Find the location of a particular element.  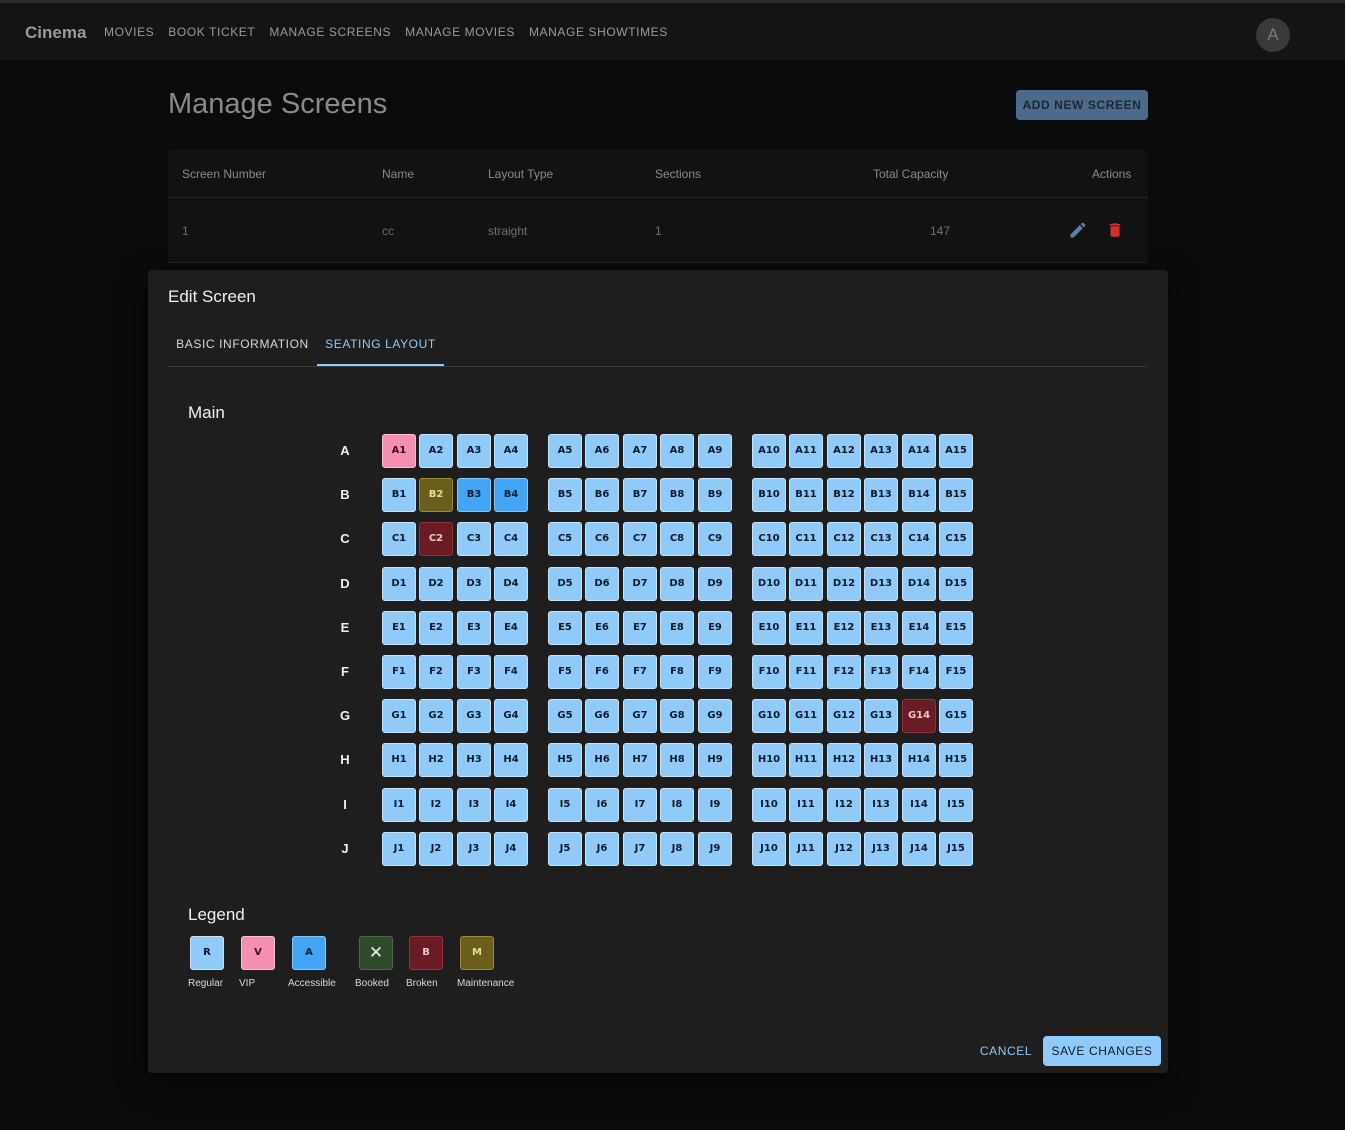

seat-g9: G9 is located at coordinates (715, 716).